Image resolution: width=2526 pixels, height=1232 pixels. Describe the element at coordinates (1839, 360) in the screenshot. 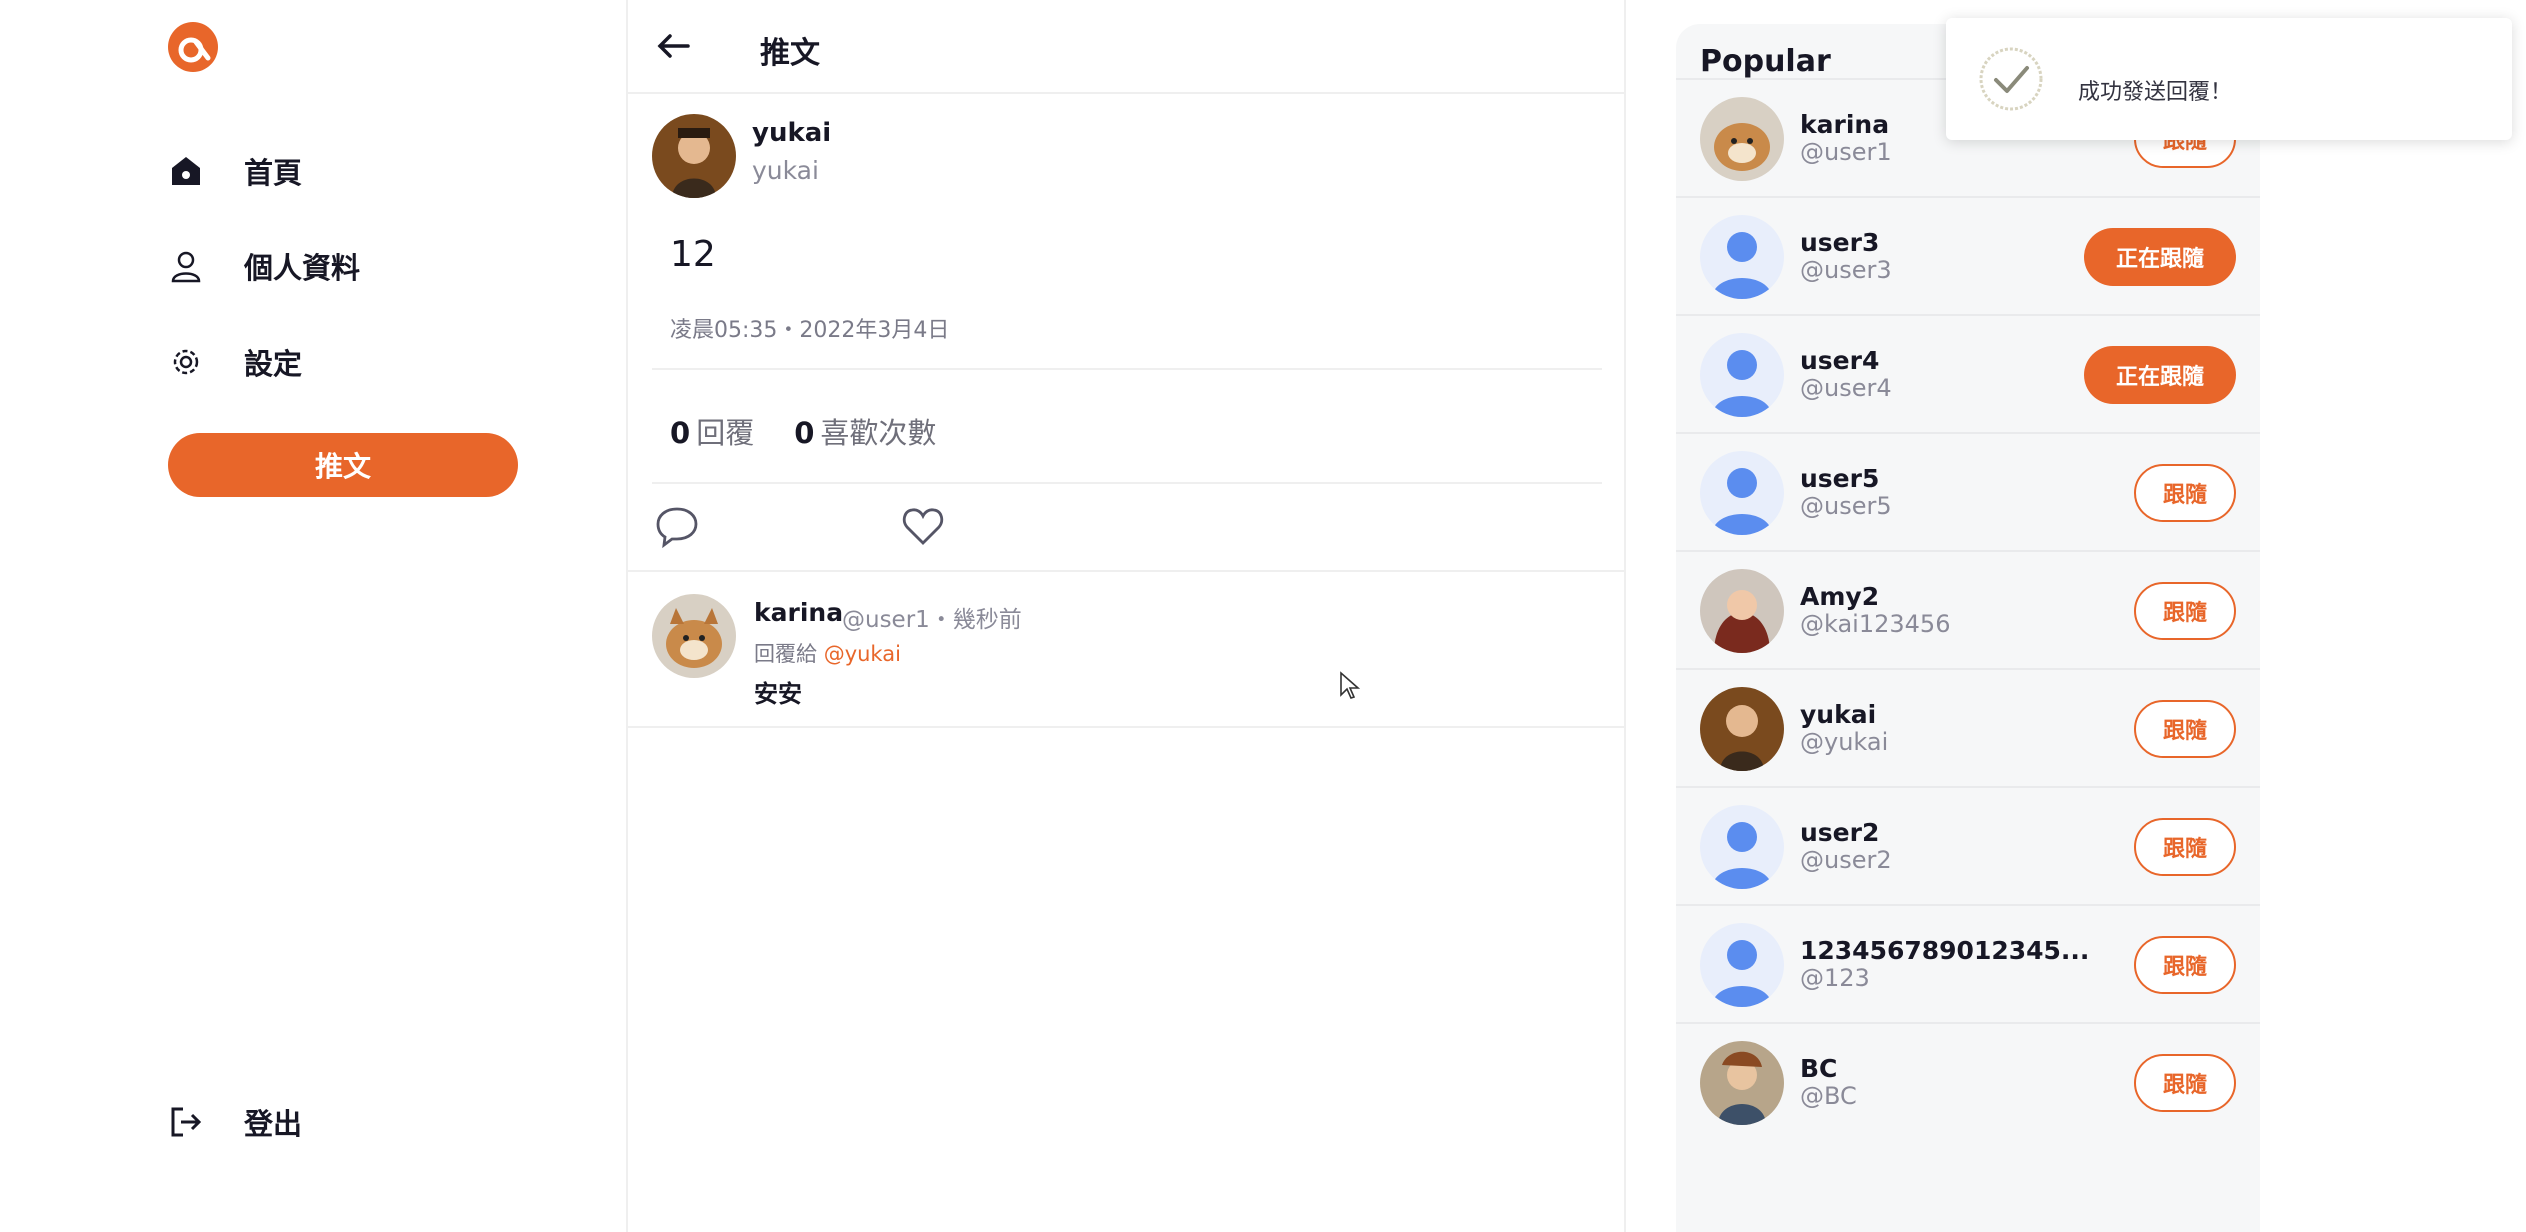

I see `popular-user-name: user4` at that location.